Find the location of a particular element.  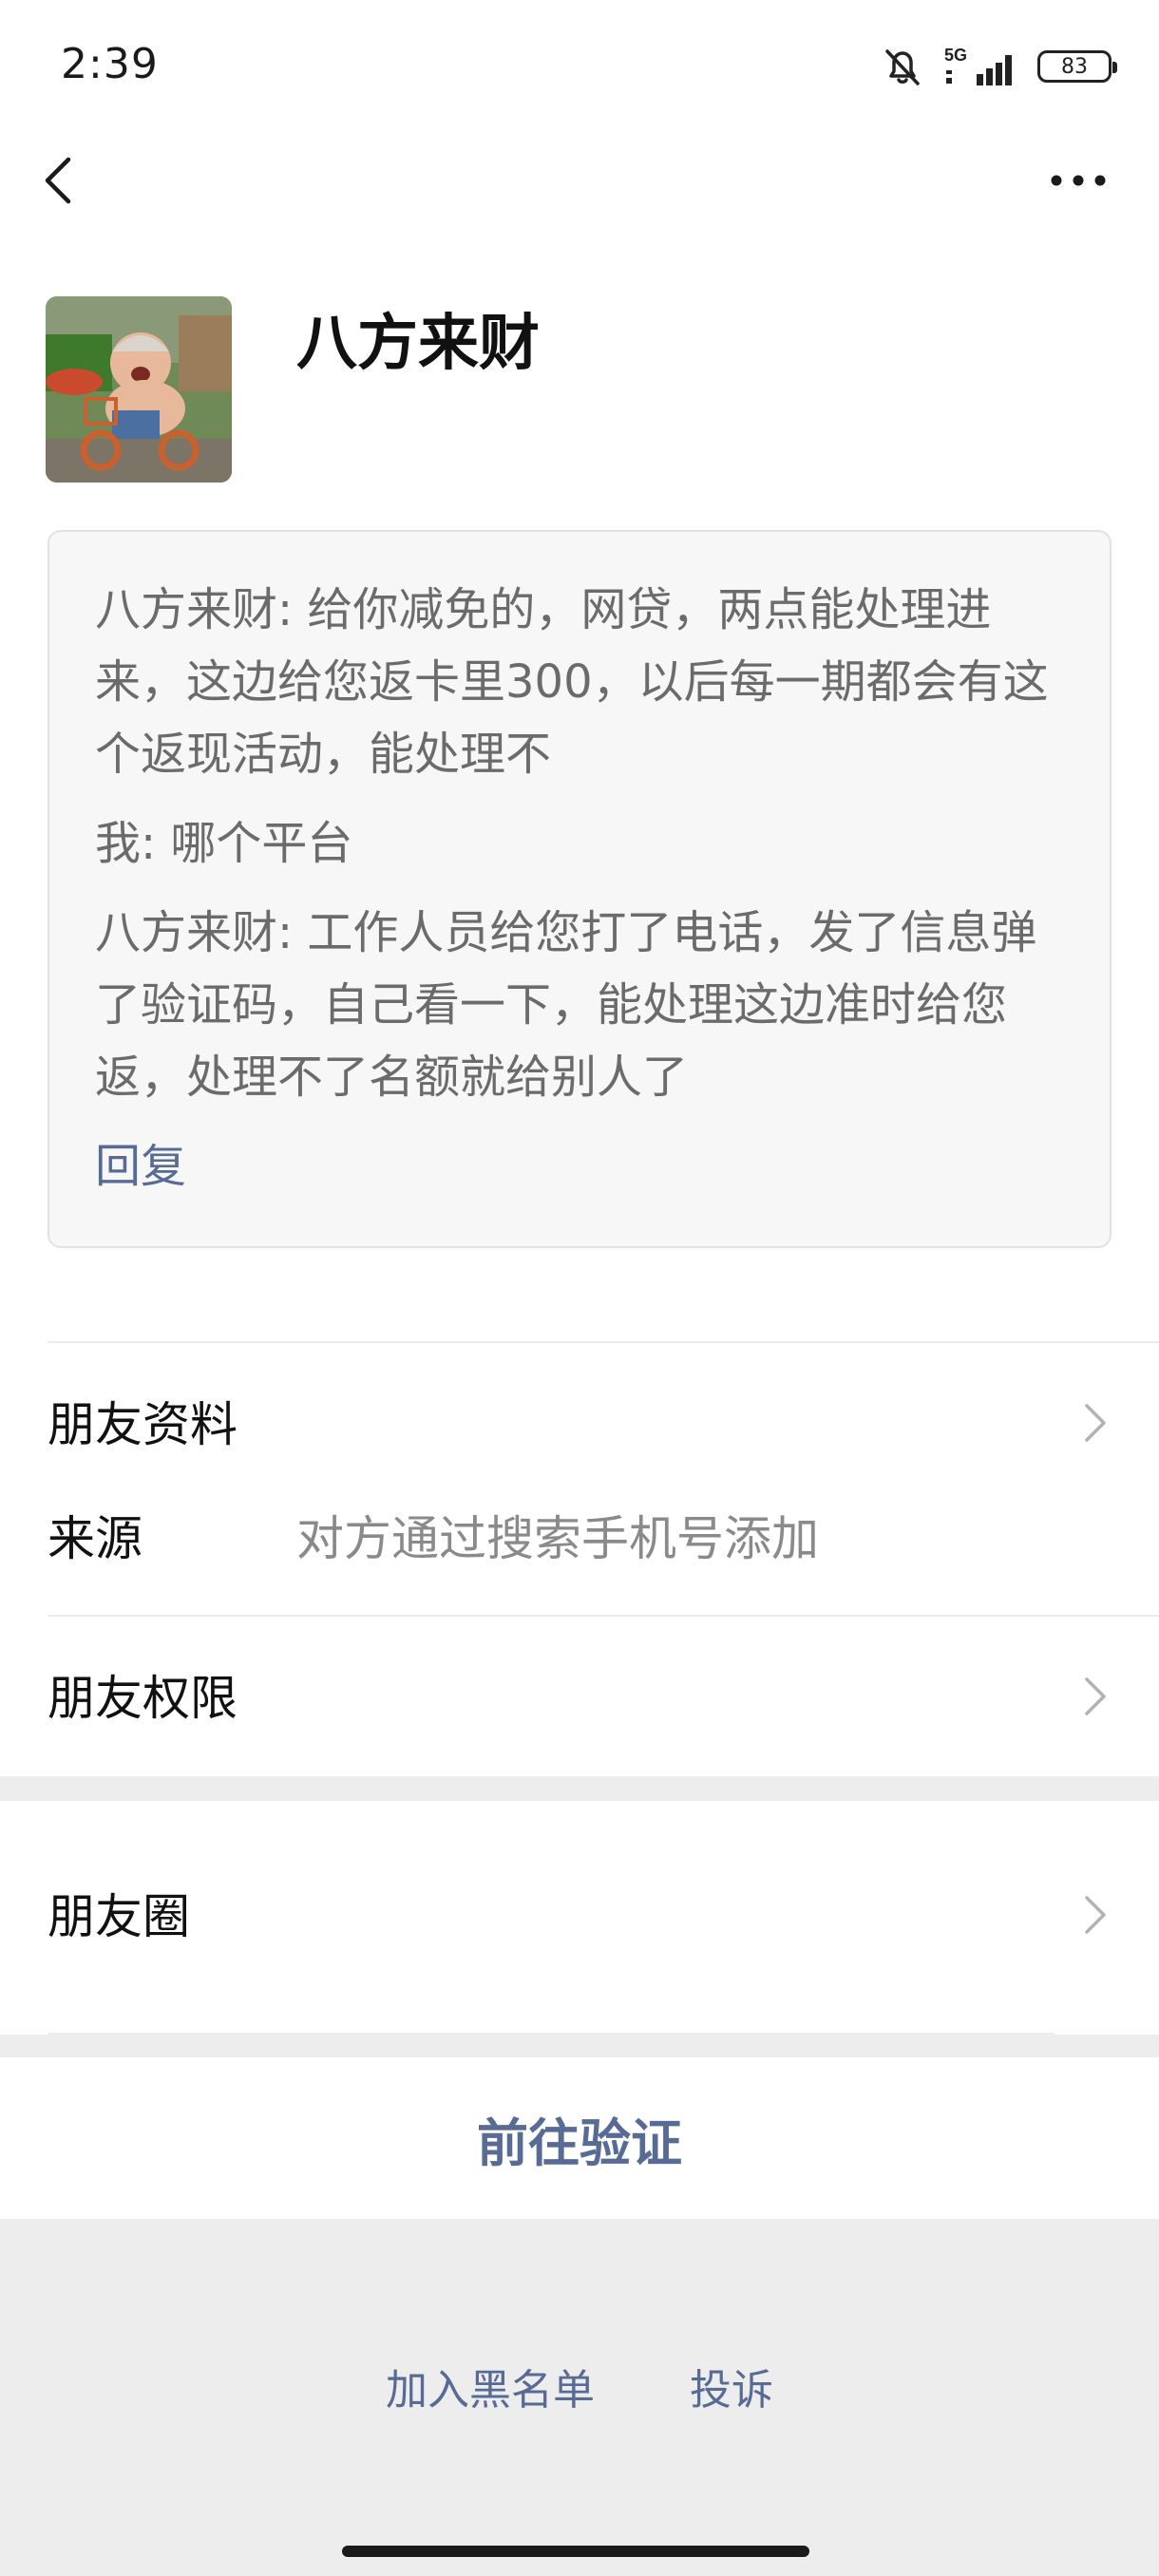

source-label: 来源 is located at coordinates (95, 1538).